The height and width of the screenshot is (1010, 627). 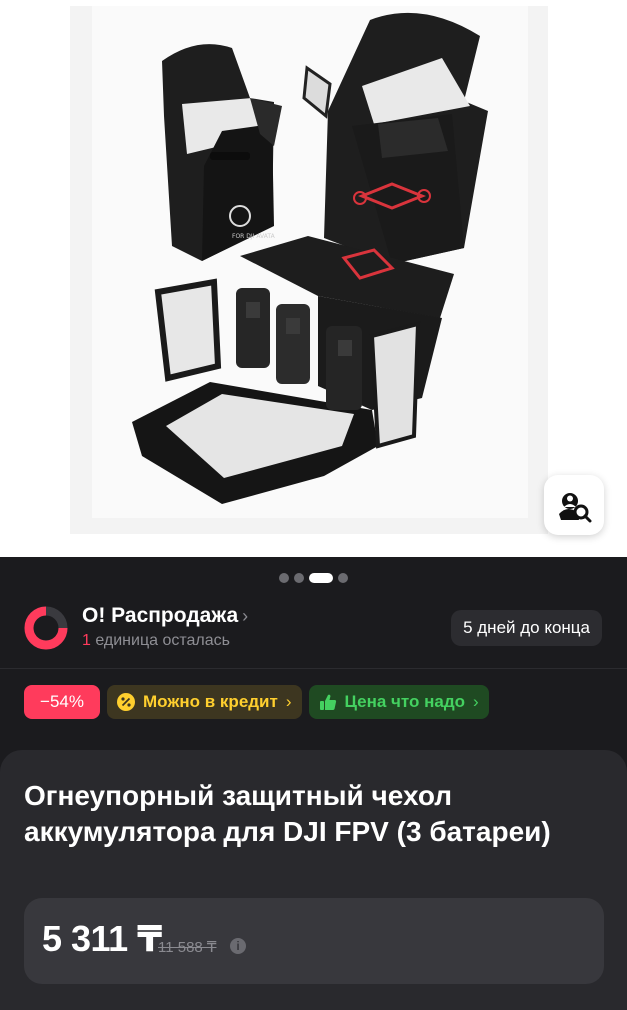 I want to click on price-box: 5 311 ₸ 11 588 ₸ i, so click(x=314, y=941).